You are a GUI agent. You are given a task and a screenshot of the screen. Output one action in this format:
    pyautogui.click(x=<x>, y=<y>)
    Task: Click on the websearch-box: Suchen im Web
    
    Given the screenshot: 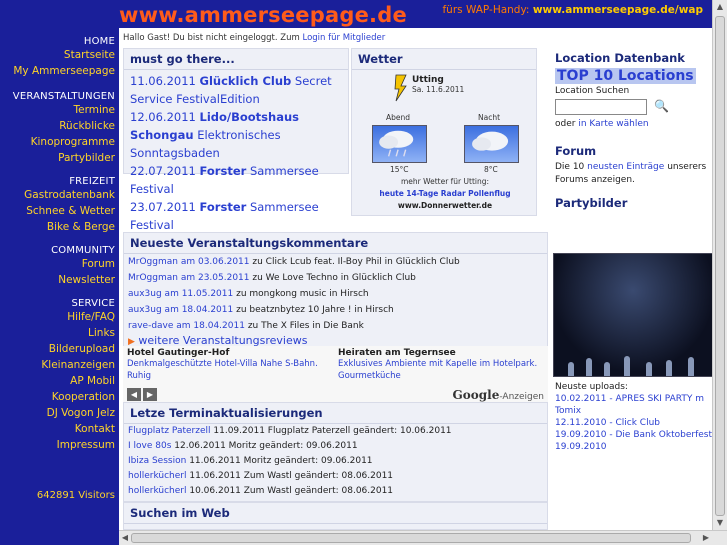 What is the action you would take?
    pyautogui.click(x=335, y=516)
    